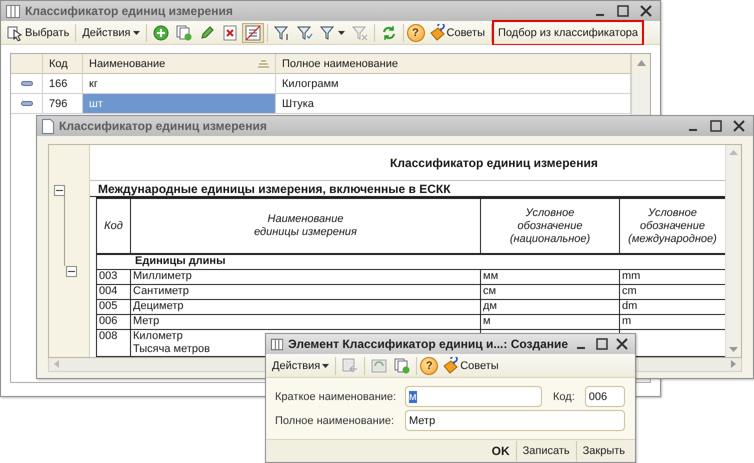 This screenshot has width=754, height=463. What do you see at coordinates (550, 276) in the screenshot?
I see `table-cell: мм` at bounding box center [550, 276].